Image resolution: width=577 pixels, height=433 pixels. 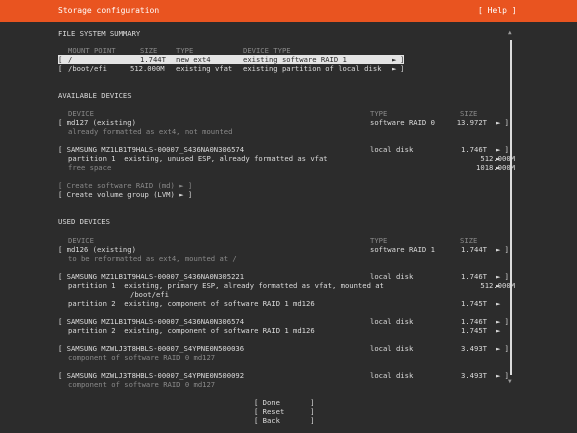 I want to click on available-heading: AVAILABLE DEVICES, so click(x=95, y=95).